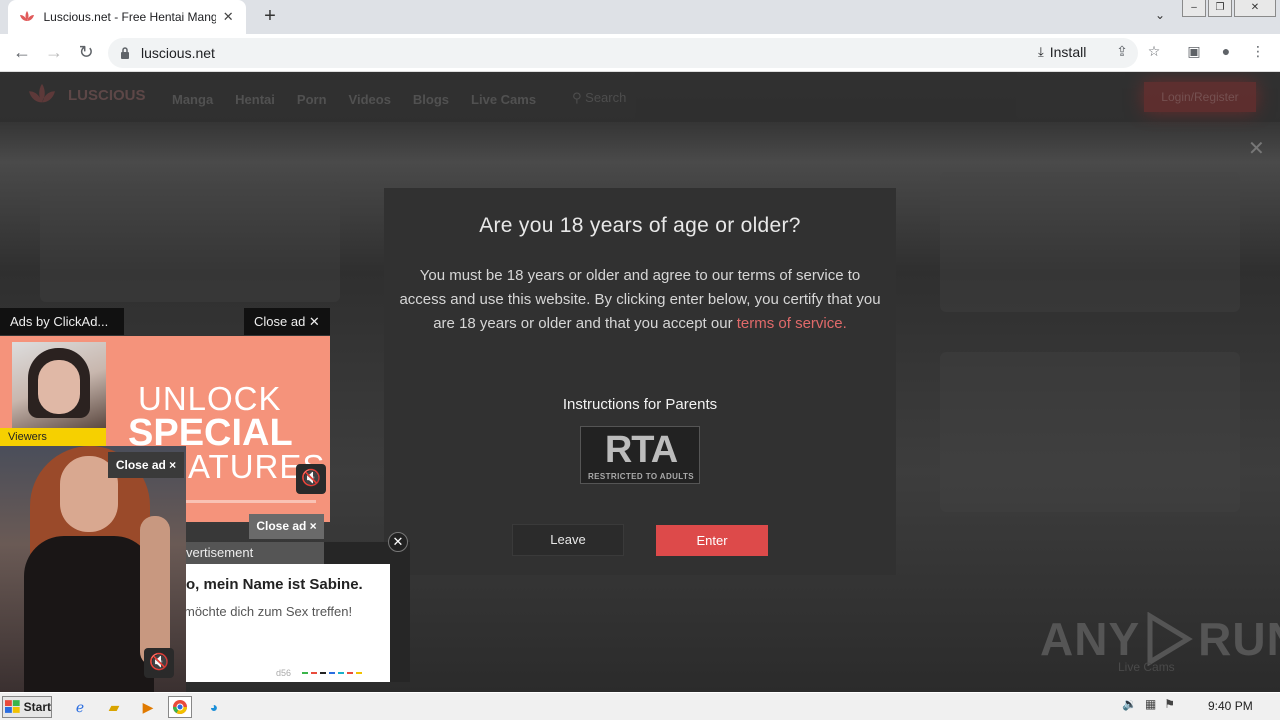 Image resolution: width=1280 pixels, height=720 pixels. Describe the element at coordinates (1194, 8) in the screenshot. I see `minimize-icon: –` at that location.